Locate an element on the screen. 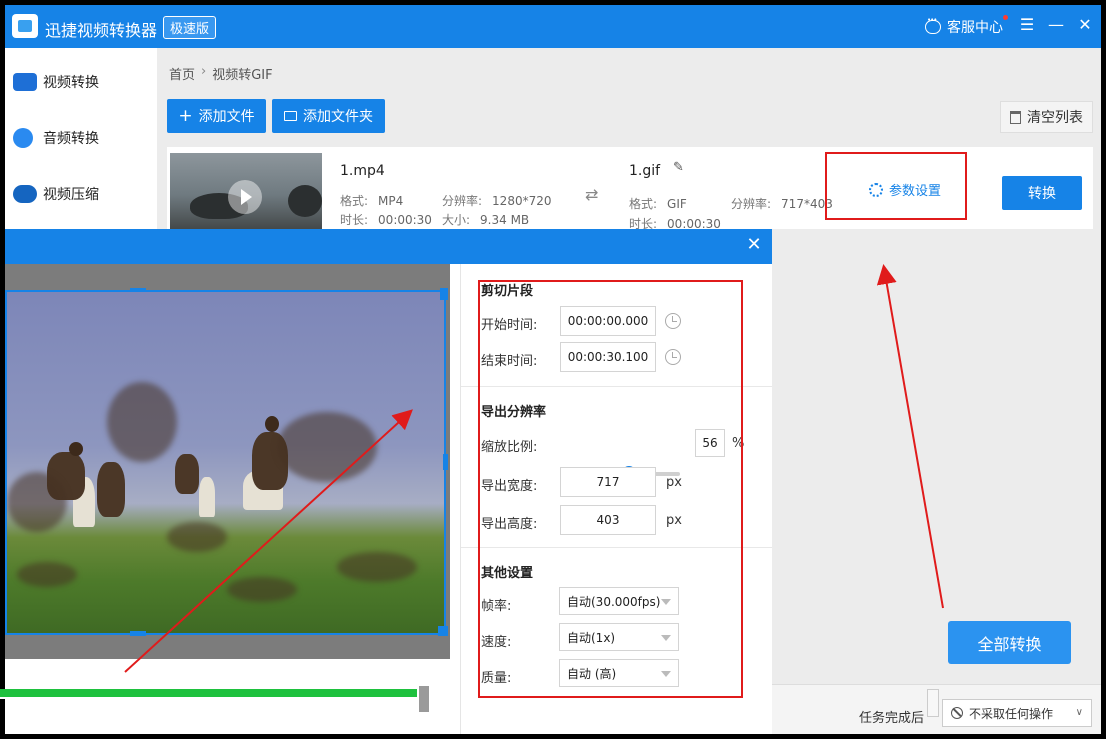 This screenshot has height=739, width=1106. video-thumbnail is located at coordinates (246, 191).